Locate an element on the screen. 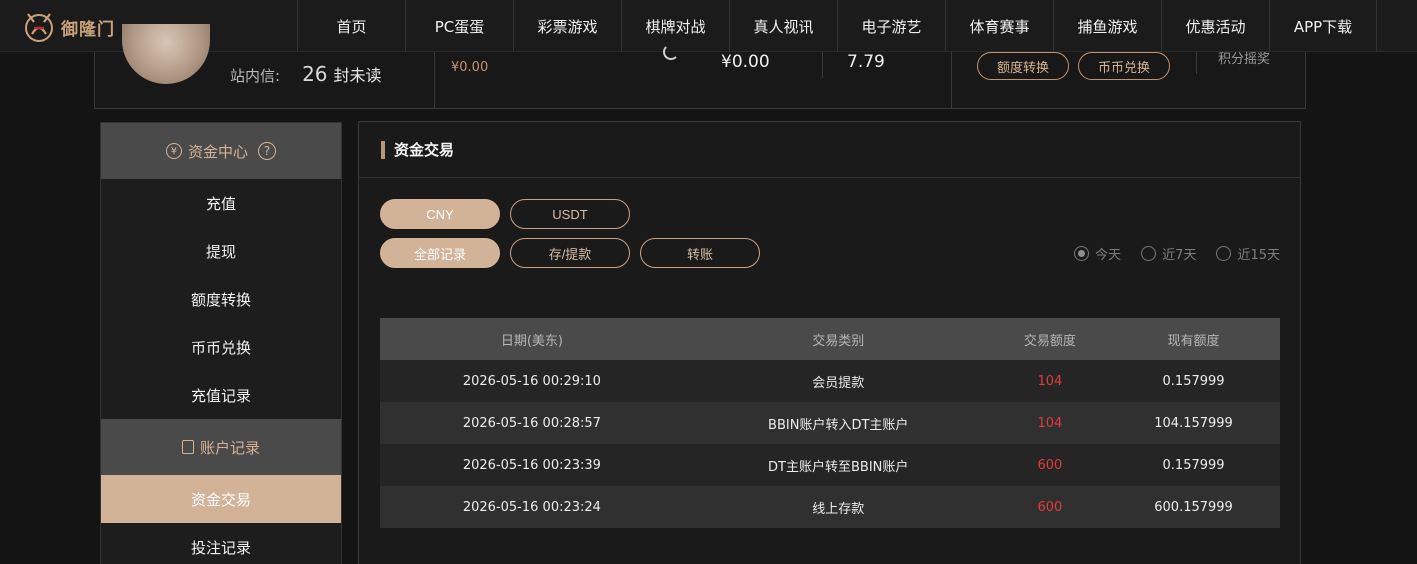  date-filter-label: 近7天 is located at coordinates (1179, 255).